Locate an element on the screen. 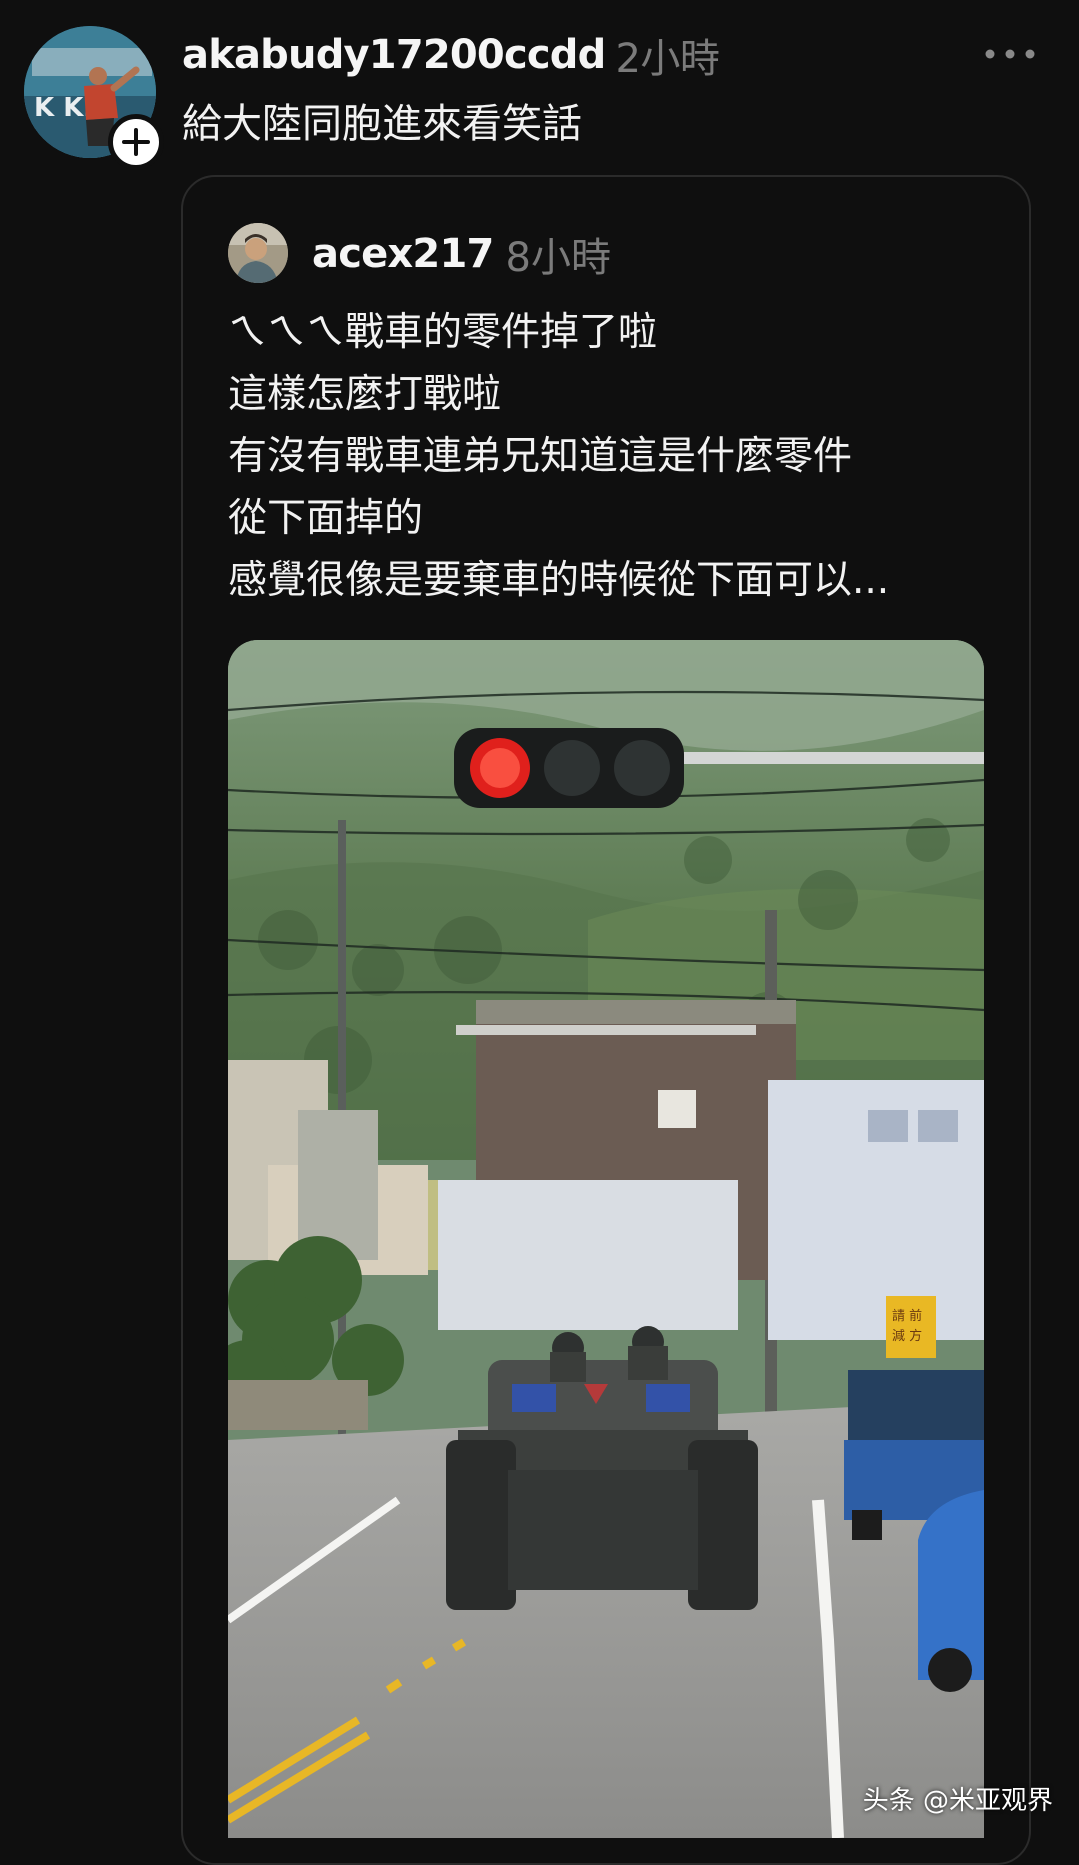  post-text: 給大陸同胞進來看笑話 is located at coordinates (382, 124).